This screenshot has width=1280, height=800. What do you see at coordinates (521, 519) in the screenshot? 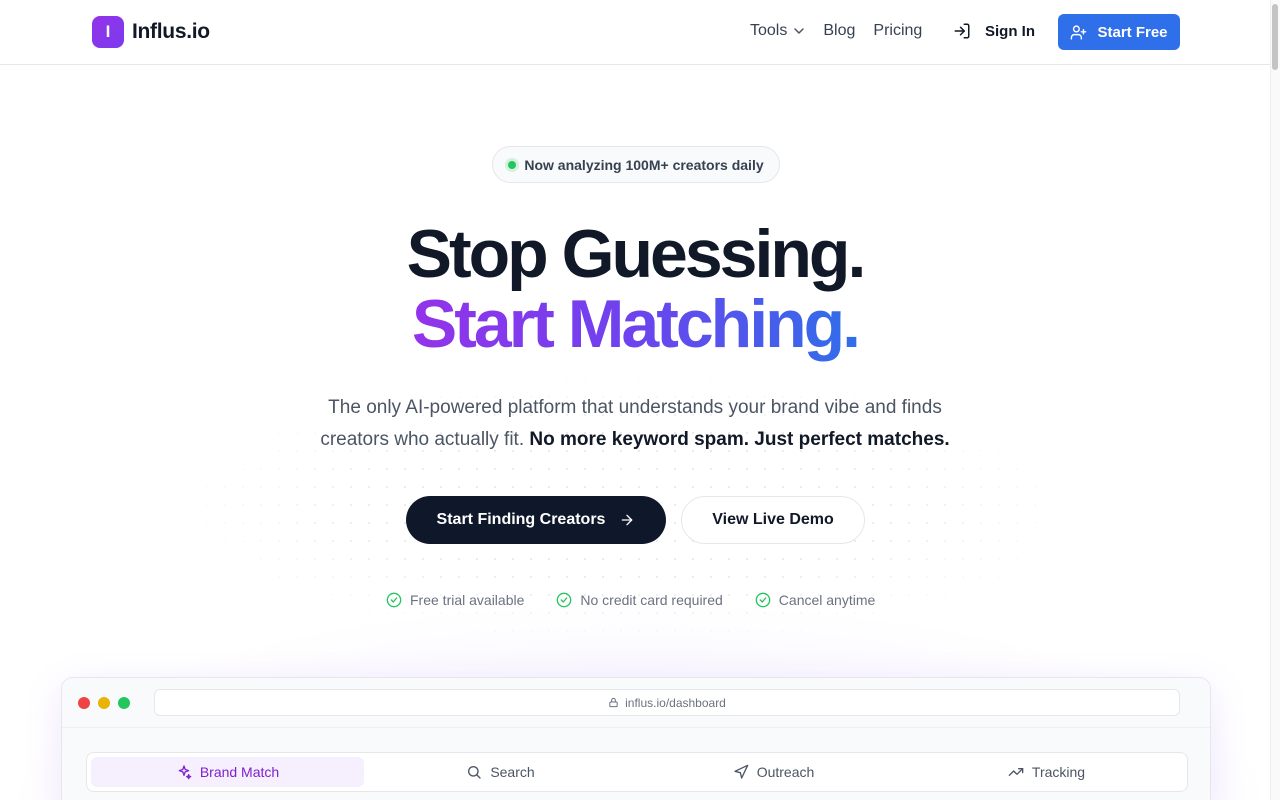
I see `primary-cta-label: Start Finding Creators` at bounding box center [521, 519].